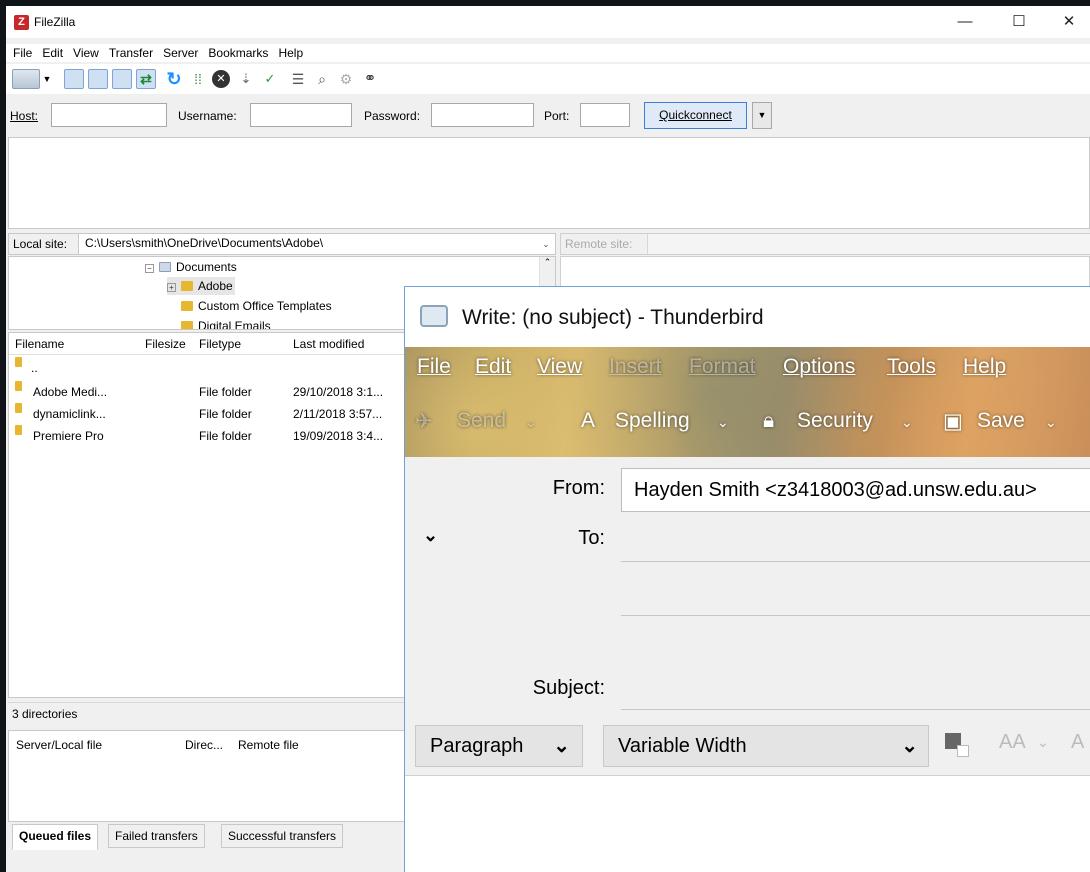 The height and width of the screenshot is (872, 1090). Describe the element at coordinates (55, 837) in the screenshot. I see `tab-queued-files: Queued files` at that location.